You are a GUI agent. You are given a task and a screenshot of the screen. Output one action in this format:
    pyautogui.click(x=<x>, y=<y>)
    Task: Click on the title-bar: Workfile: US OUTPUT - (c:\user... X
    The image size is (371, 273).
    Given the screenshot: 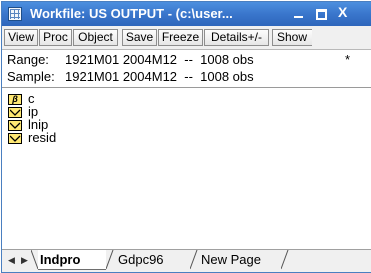 What is the action you would take?
    pyautogui.click(x=186, y=14)
    